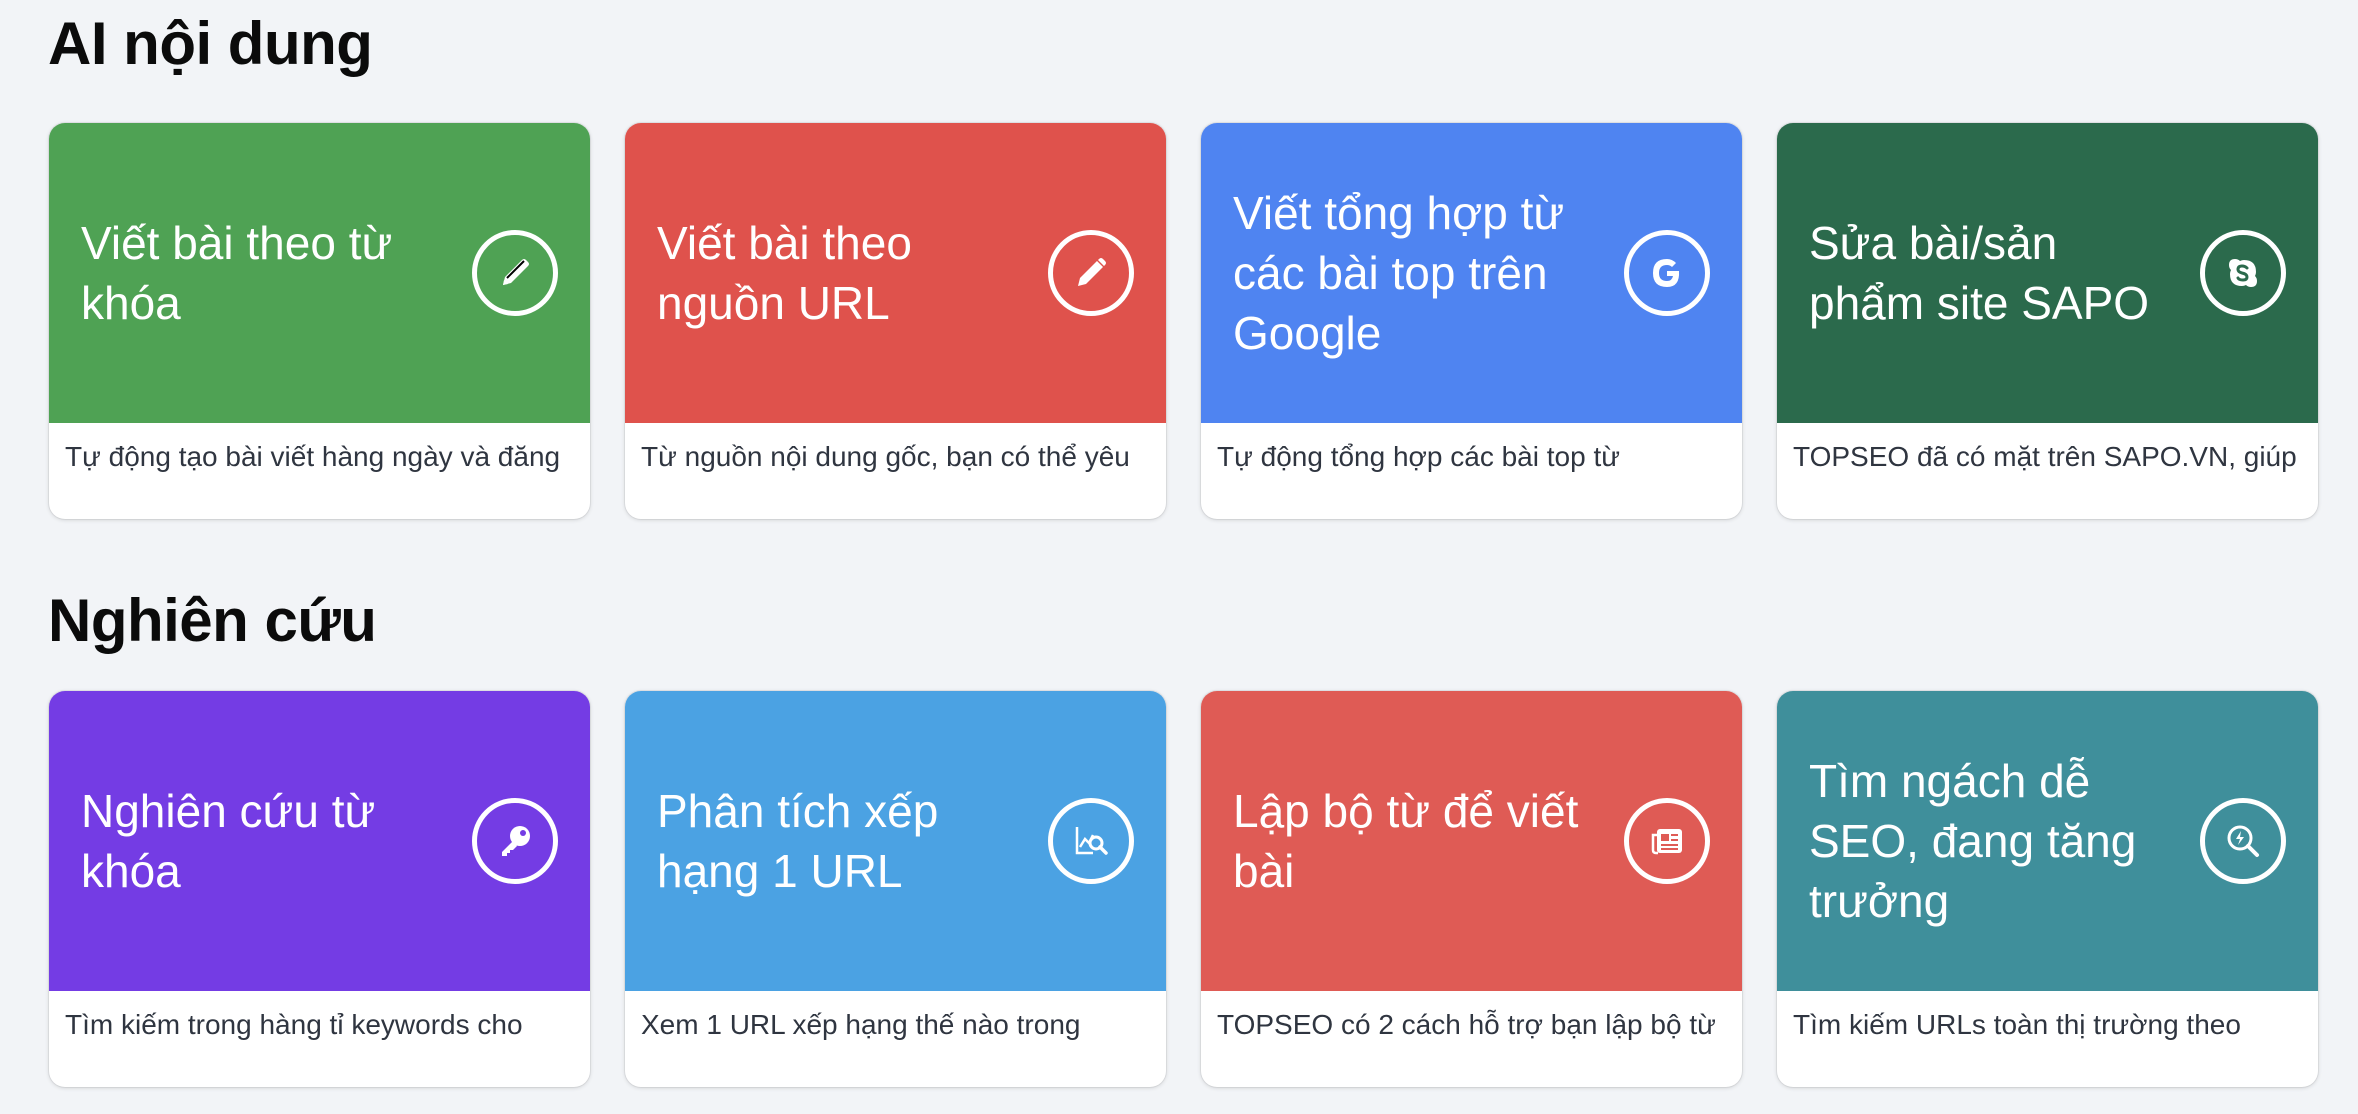  What do you see at coordinates (228, 841) in the screenshot?
I see `card-title: Nghiên cứu từ khóa` at bounding box center [228, 841].